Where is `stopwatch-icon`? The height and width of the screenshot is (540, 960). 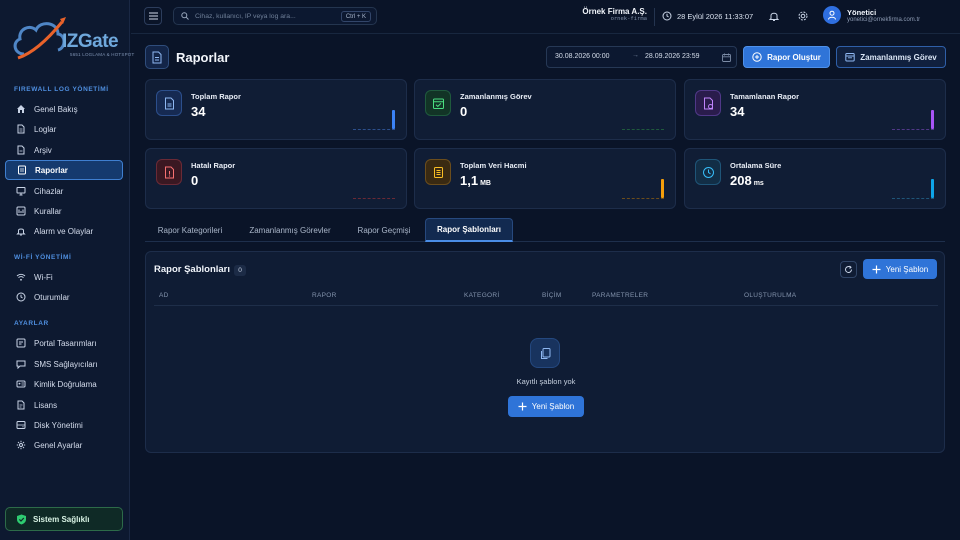
stopwatch-icon is located at coordinates (708, 172).